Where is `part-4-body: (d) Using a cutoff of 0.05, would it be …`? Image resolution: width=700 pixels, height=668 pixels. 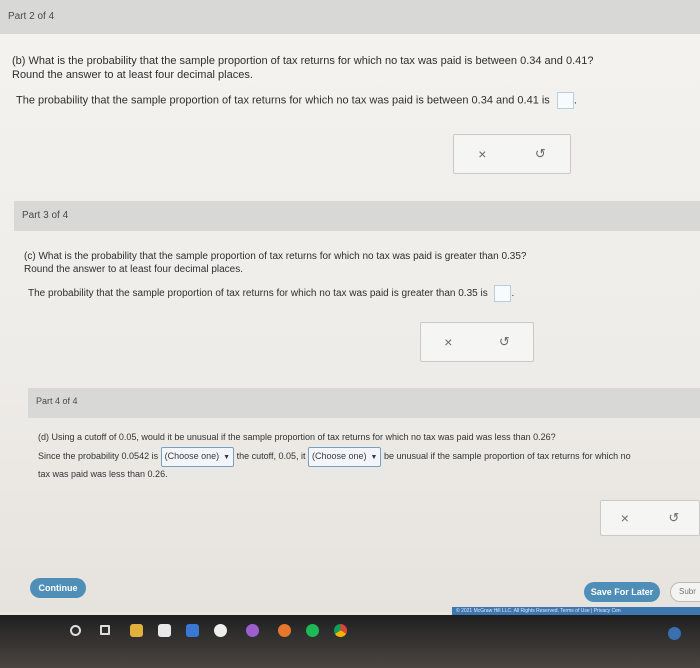 part-4-body: (d) Using a cutoff of 0.05, would it be … is located at coordinates (369, 455).